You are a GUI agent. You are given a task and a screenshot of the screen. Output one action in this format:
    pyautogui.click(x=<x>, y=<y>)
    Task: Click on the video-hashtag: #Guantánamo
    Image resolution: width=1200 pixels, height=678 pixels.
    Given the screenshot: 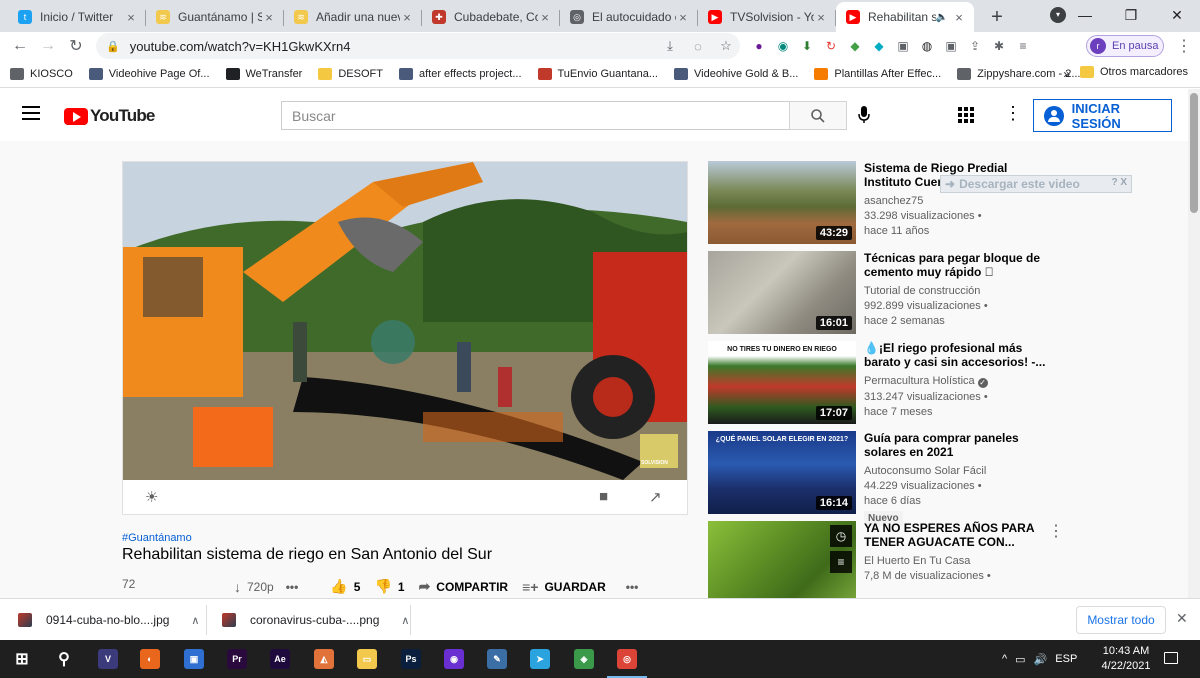 What is the action you would take?
    pyautogui.click(x=157, y=538)
    